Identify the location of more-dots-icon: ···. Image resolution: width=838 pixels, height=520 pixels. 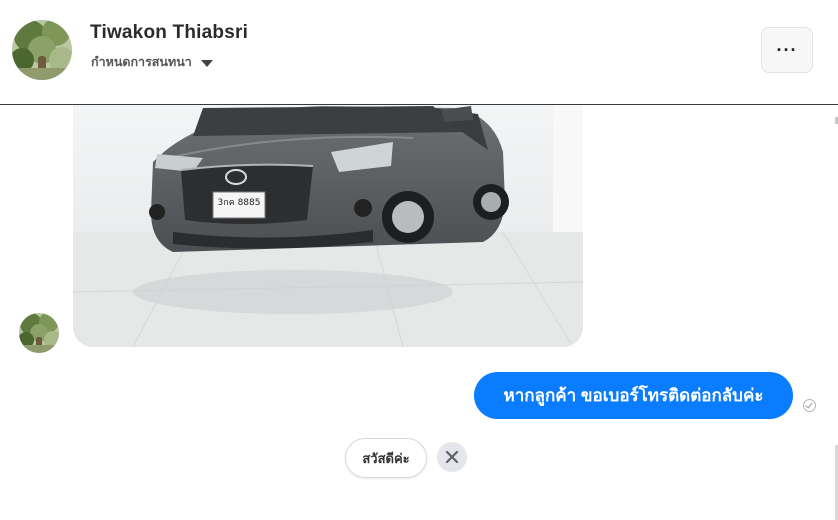
(787, 49).